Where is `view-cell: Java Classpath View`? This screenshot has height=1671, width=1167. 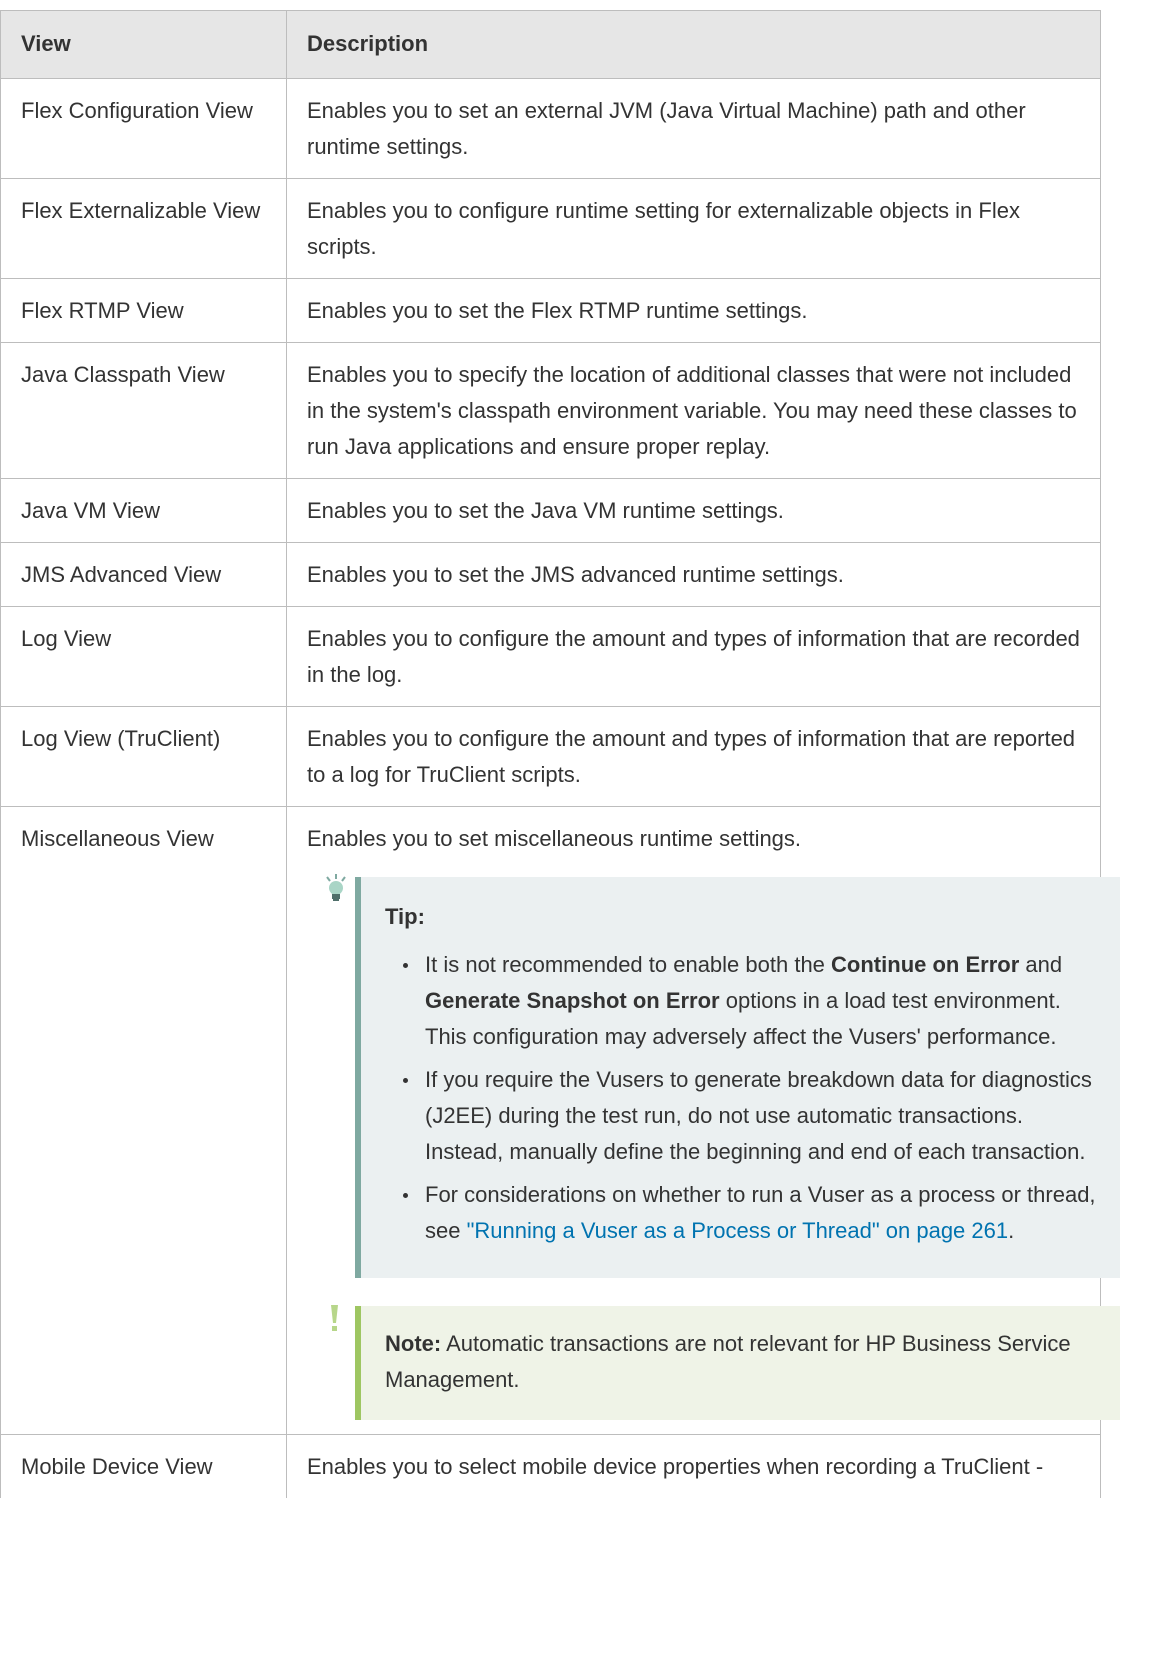
view-cell: Java Classpath View is located at coordinates (143, 410).